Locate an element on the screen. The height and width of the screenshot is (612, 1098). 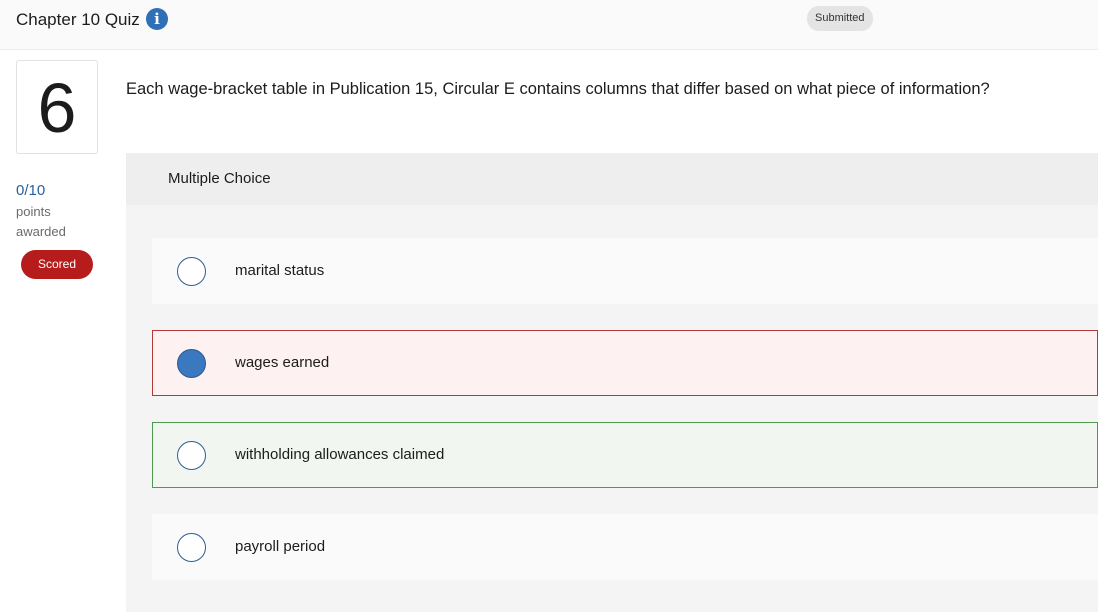
option-label: wages earned is located at coordinates (282, 362).